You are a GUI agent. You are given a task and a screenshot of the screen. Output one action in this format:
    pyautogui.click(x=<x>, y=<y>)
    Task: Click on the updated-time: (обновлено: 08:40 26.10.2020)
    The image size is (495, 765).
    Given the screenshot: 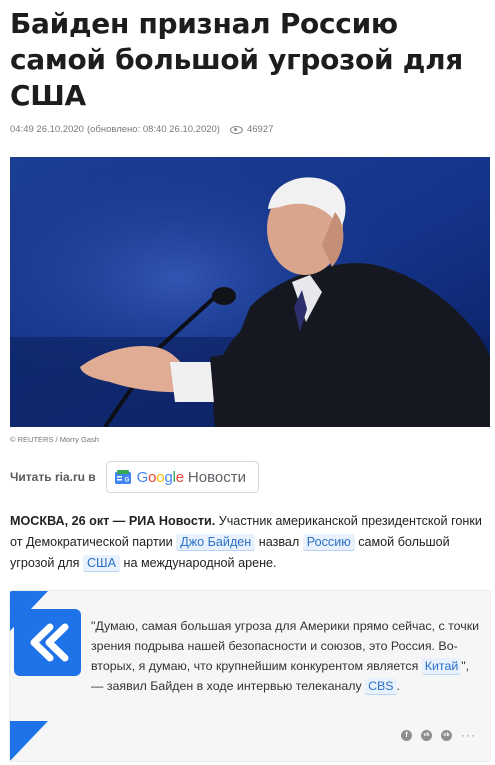 What is the action you would take?
    pyautogui.click(x=153, y=129)
    